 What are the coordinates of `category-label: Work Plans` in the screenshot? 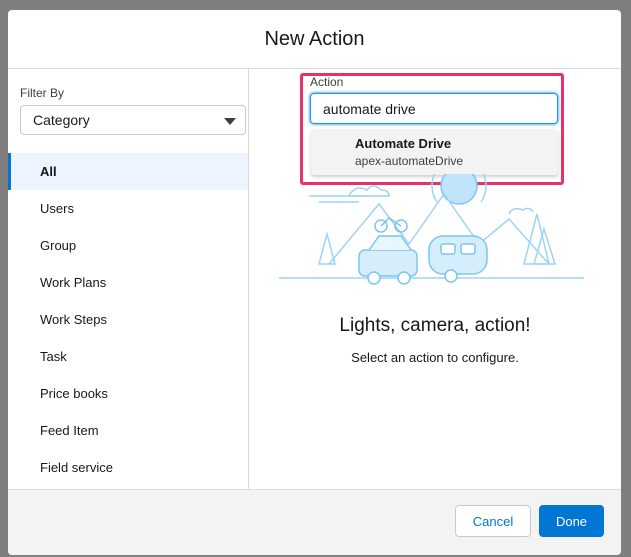 It's located at (73, 282).